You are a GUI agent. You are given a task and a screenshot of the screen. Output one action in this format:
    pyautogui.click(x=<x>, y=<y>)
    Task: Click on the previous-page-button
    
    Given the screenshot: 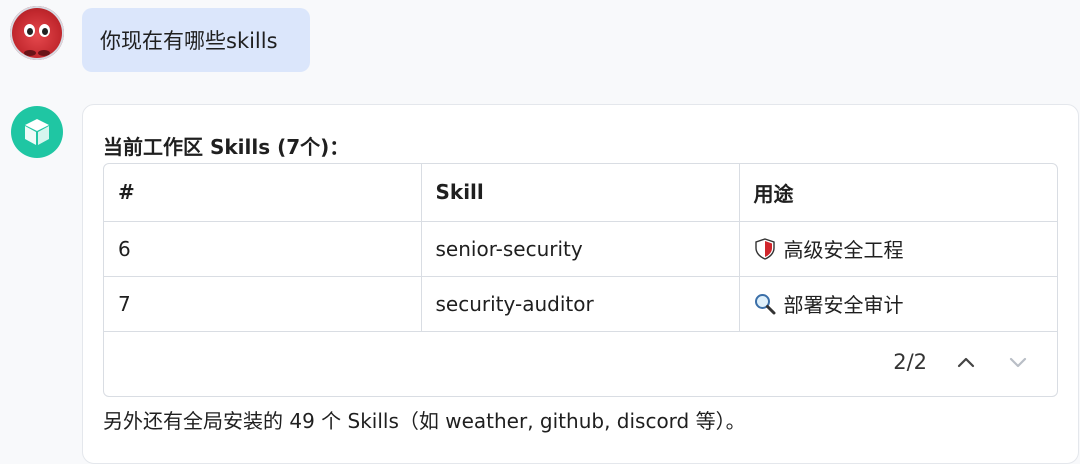 What is the action you would take?
    pyautogui.click(x=966, y=362)
    